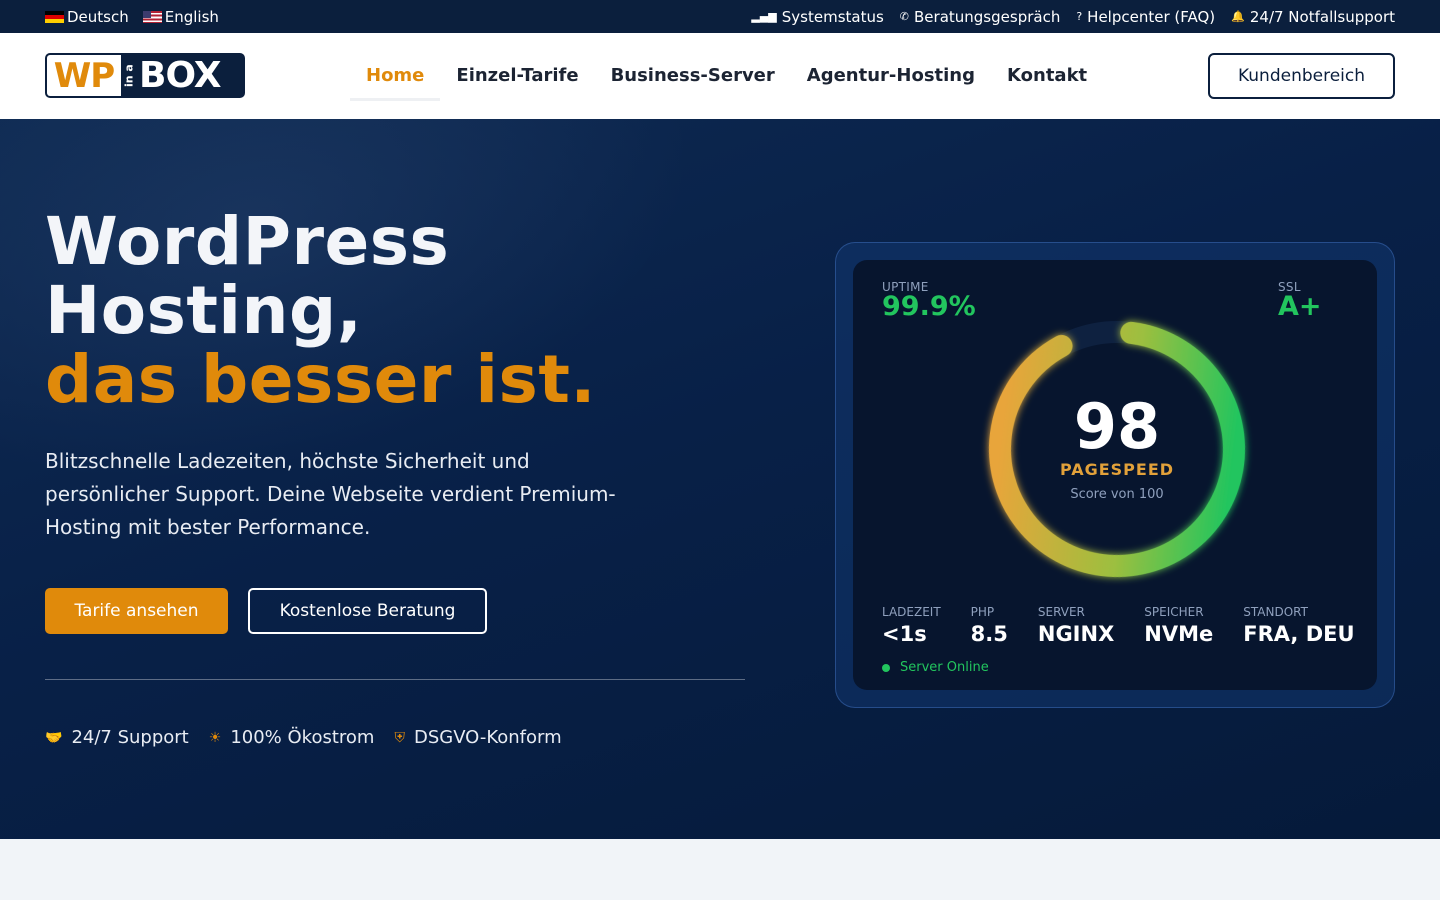 The height and width of the screenshot is (900, 1440). I want to click on uptime-value: 99.9%, so click(929, 306).